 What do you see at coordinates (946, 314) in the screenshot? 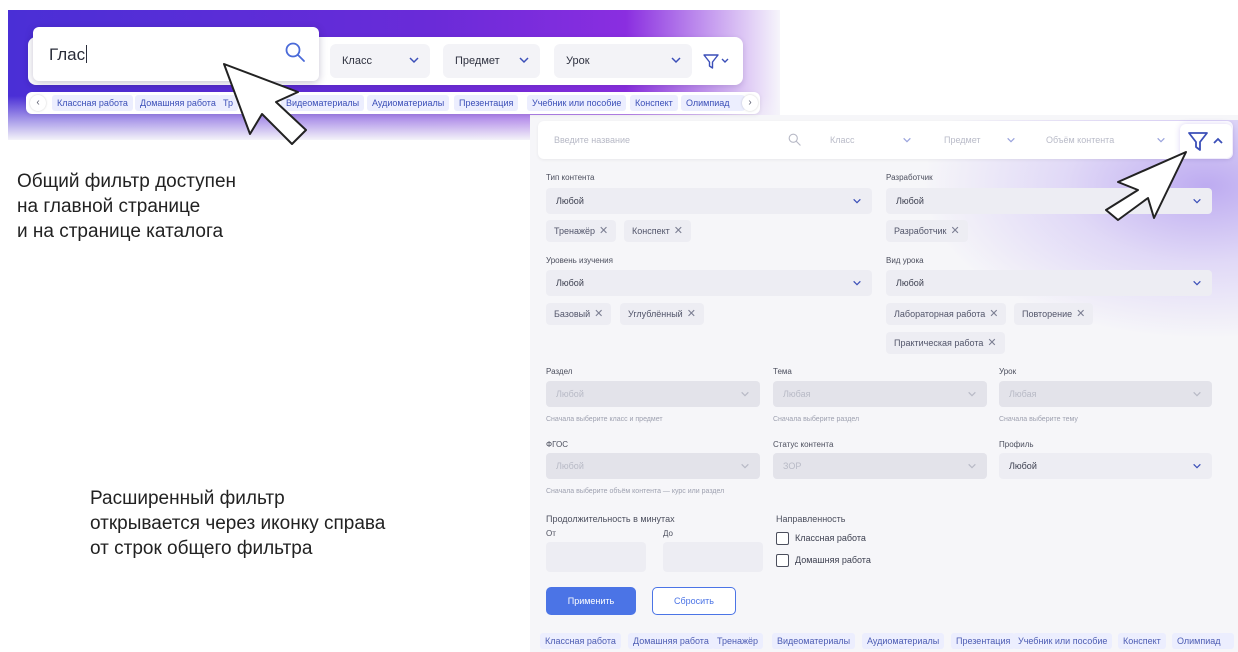
I see `lesson-kind-tag: Лабораторная работа ✕` at bounding box center [946, 314].